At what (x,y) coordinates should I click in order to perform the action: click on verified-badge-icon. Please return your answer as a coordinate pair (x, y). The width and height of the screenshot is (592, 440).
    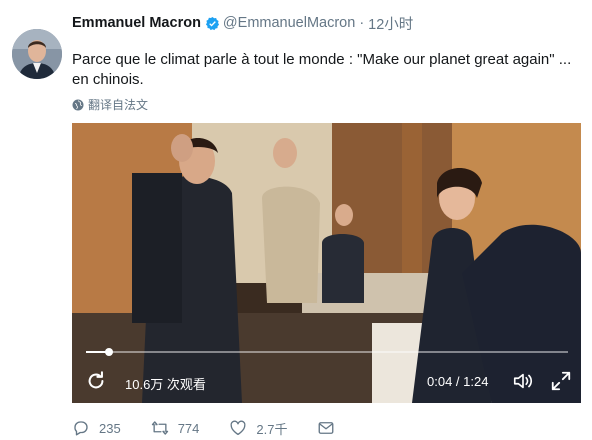
    Looking at the image, I should click on (212, 23).